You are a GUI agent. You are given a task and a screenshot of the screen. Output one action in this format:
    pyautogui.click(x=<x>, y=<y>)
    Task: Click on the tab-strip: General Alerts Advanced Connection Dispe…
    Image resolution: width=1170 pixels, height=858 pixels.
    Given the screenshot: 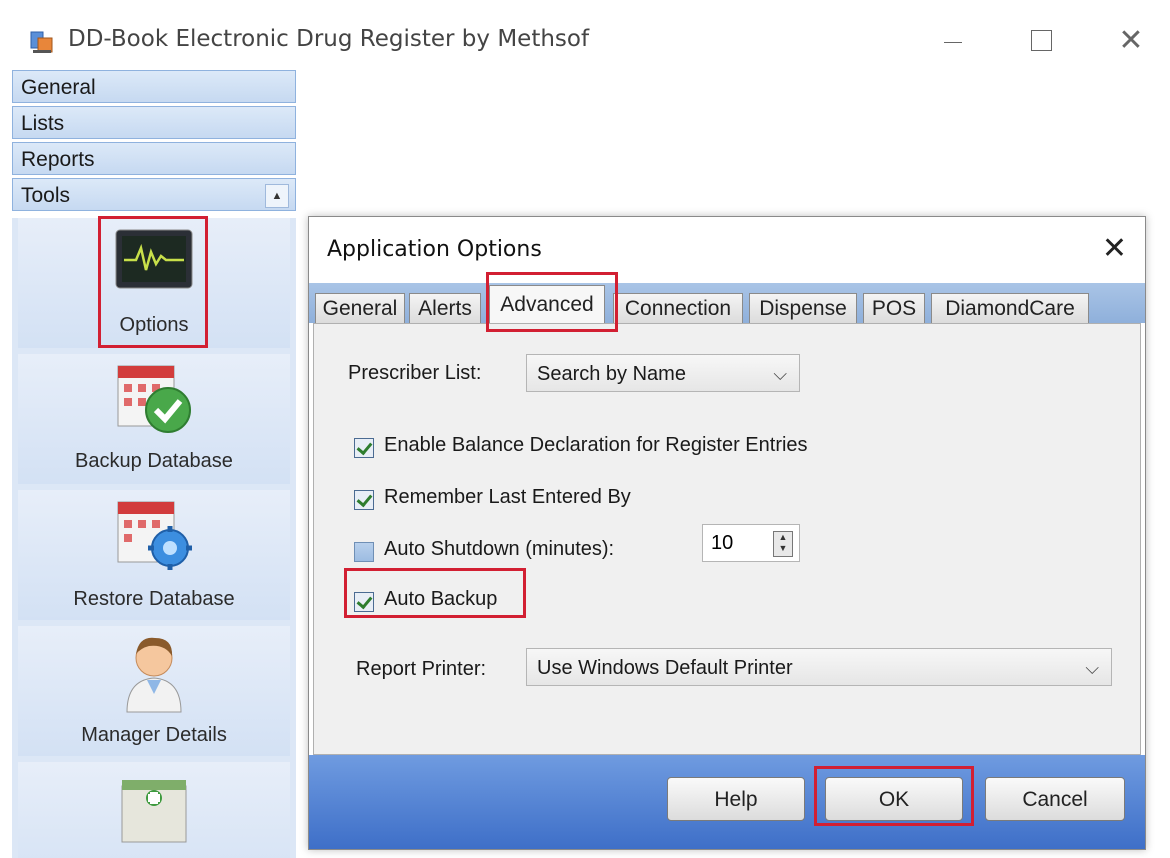 What is the action you would take?
    pyautogui.click(x=727, y=304)
    